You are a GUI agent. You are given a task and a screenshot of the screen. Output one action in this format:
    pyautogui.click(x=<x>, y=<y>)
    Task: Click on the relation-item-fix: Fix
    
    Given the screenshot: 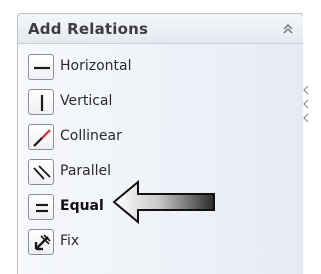 What is the action you would take?
    pyautogui.click(x=128, y=243)
    